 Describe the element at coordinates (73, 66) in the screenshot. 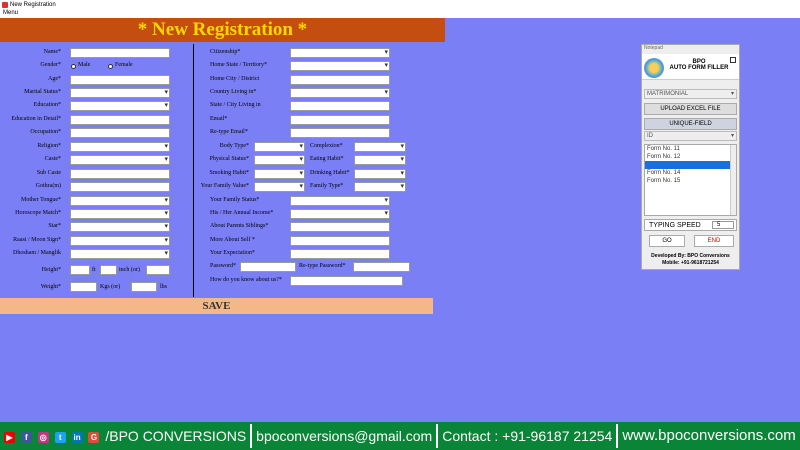

I see `male-radio` at that location.